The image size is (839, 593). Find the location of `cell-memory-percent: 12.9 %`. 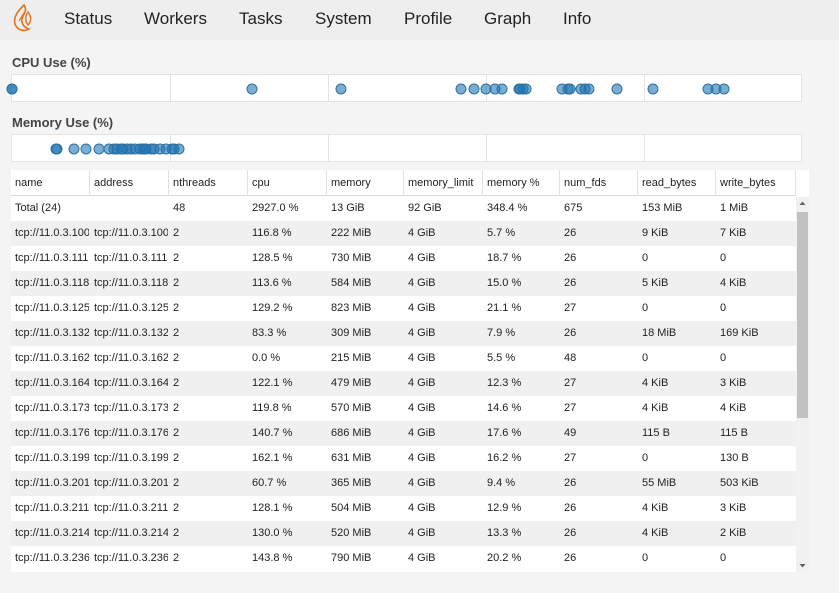

cell-memory-percent: 12.9 % is located at coordinates (504, 508).